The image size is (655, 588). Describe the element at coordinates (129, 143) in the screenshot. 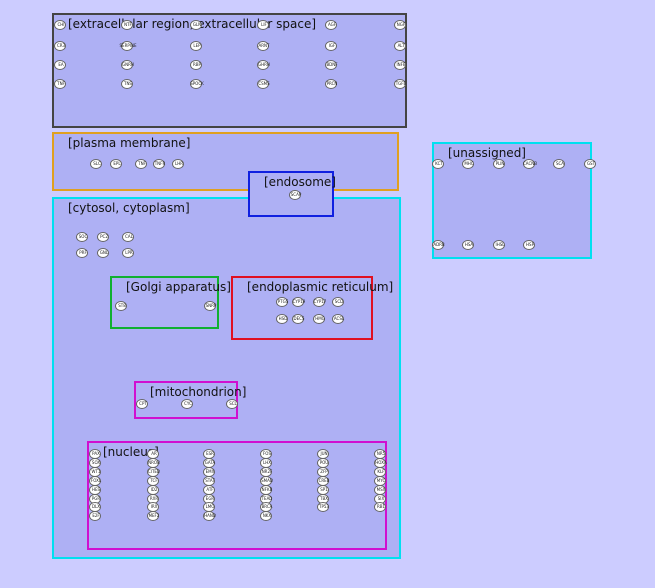

I see `compartment-label: [plasma membrane]` at that location.